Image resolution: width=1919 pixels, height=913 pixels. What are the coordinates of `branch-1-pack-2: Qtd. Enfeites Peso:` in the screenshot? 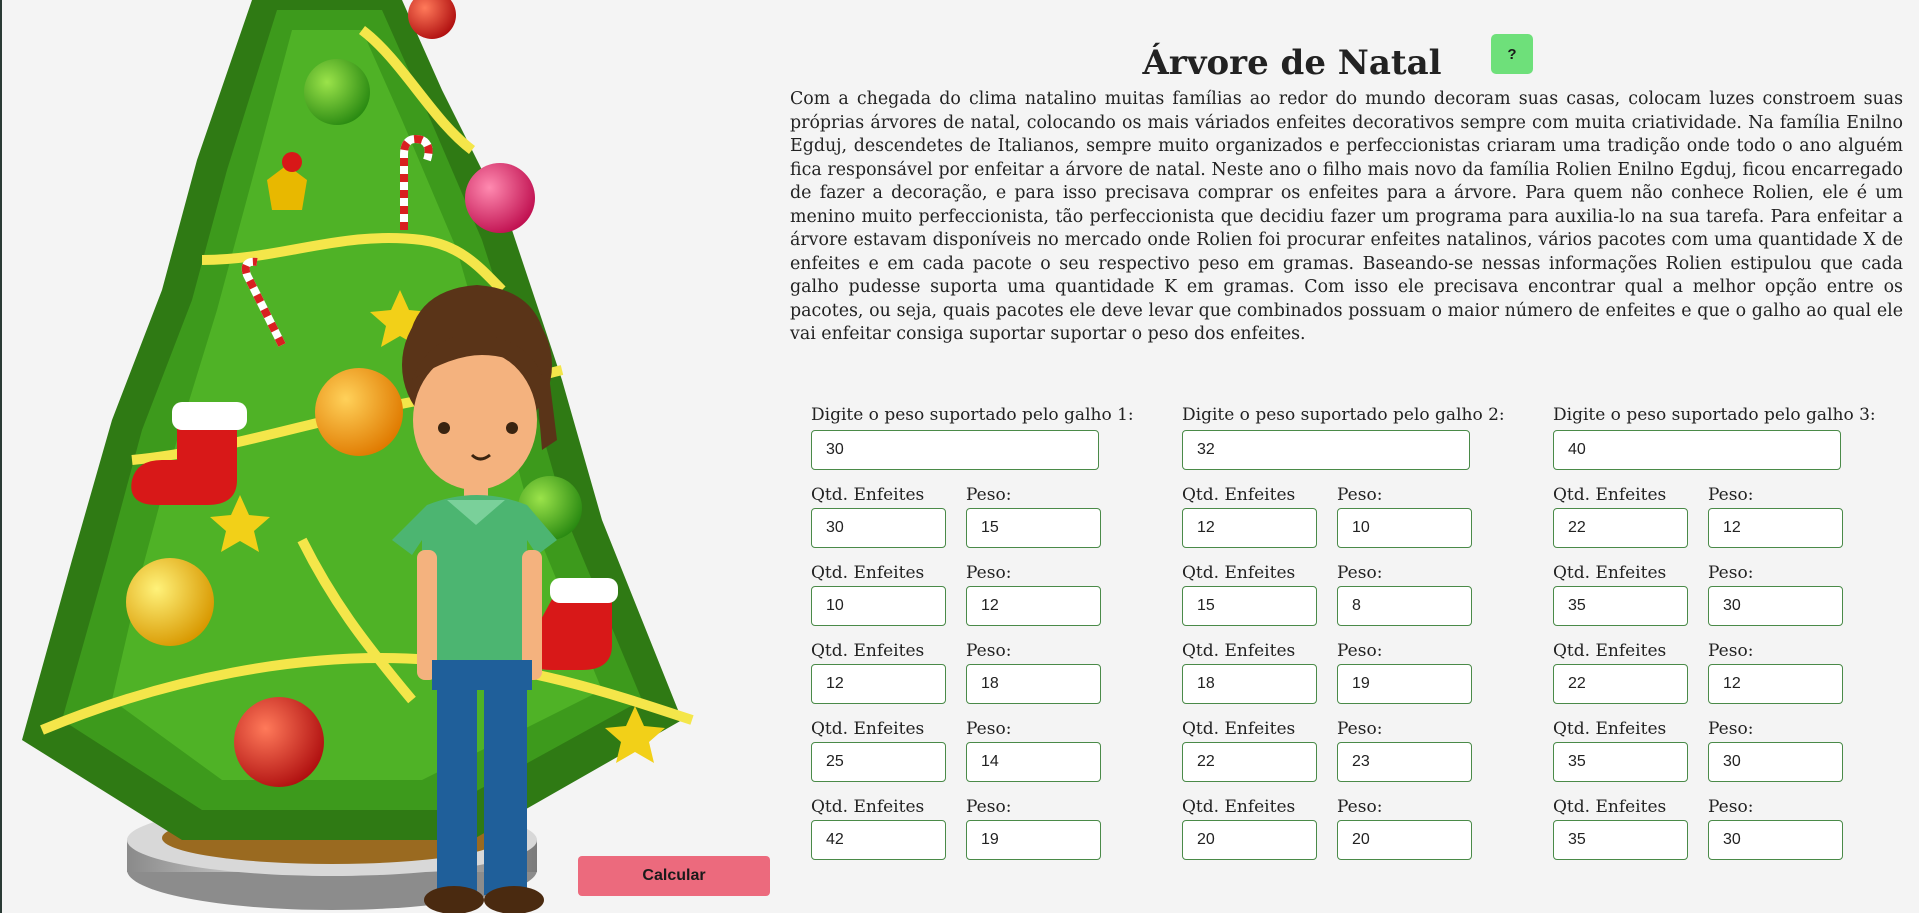 It's located at (996, 595).